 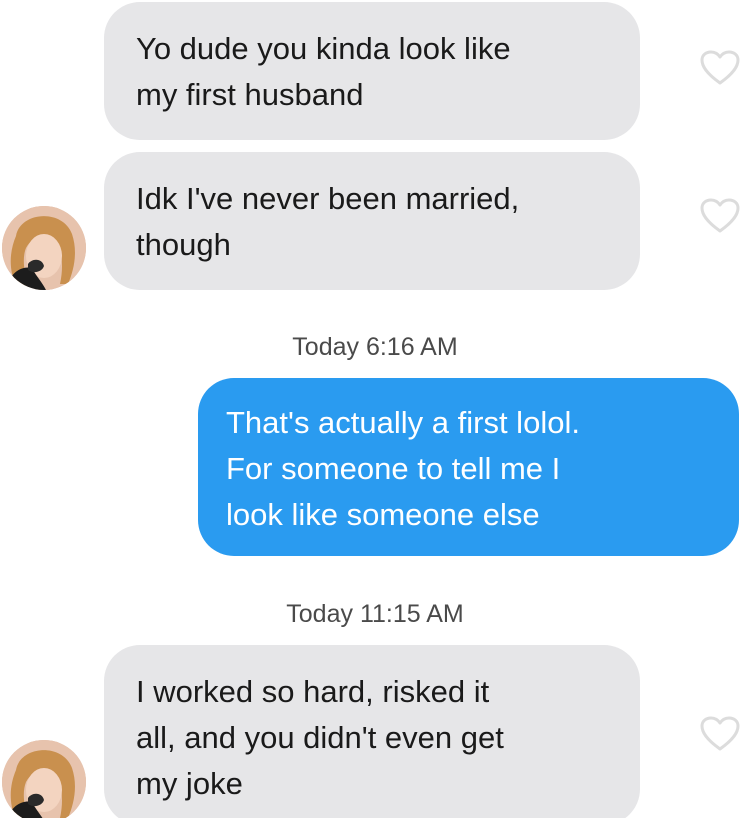 I want to click on timestamp: Today 11:15 AM, so click(x=375, y=614).